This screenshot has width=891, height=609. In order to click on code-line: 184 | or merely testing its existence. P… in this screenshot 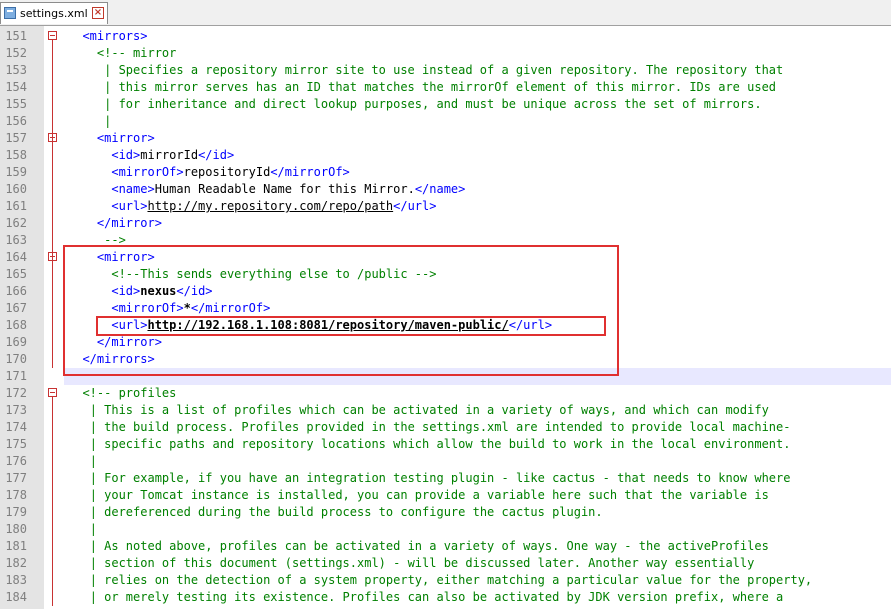, I will do `click(445, 597)`.